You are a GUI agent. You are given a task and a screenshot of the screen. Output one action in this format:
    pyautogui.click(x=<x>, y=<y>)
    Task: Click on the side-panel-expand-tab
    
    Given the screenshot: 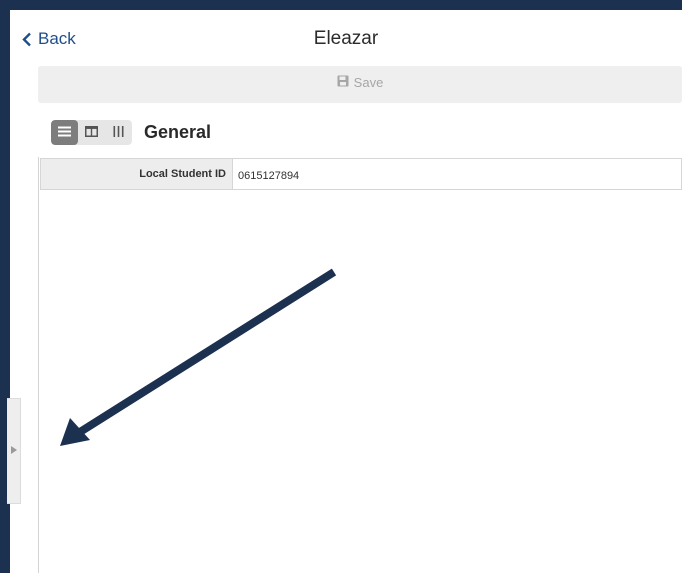 What is the action you would take?
    pyautogui.click(x=14, y=451)
    